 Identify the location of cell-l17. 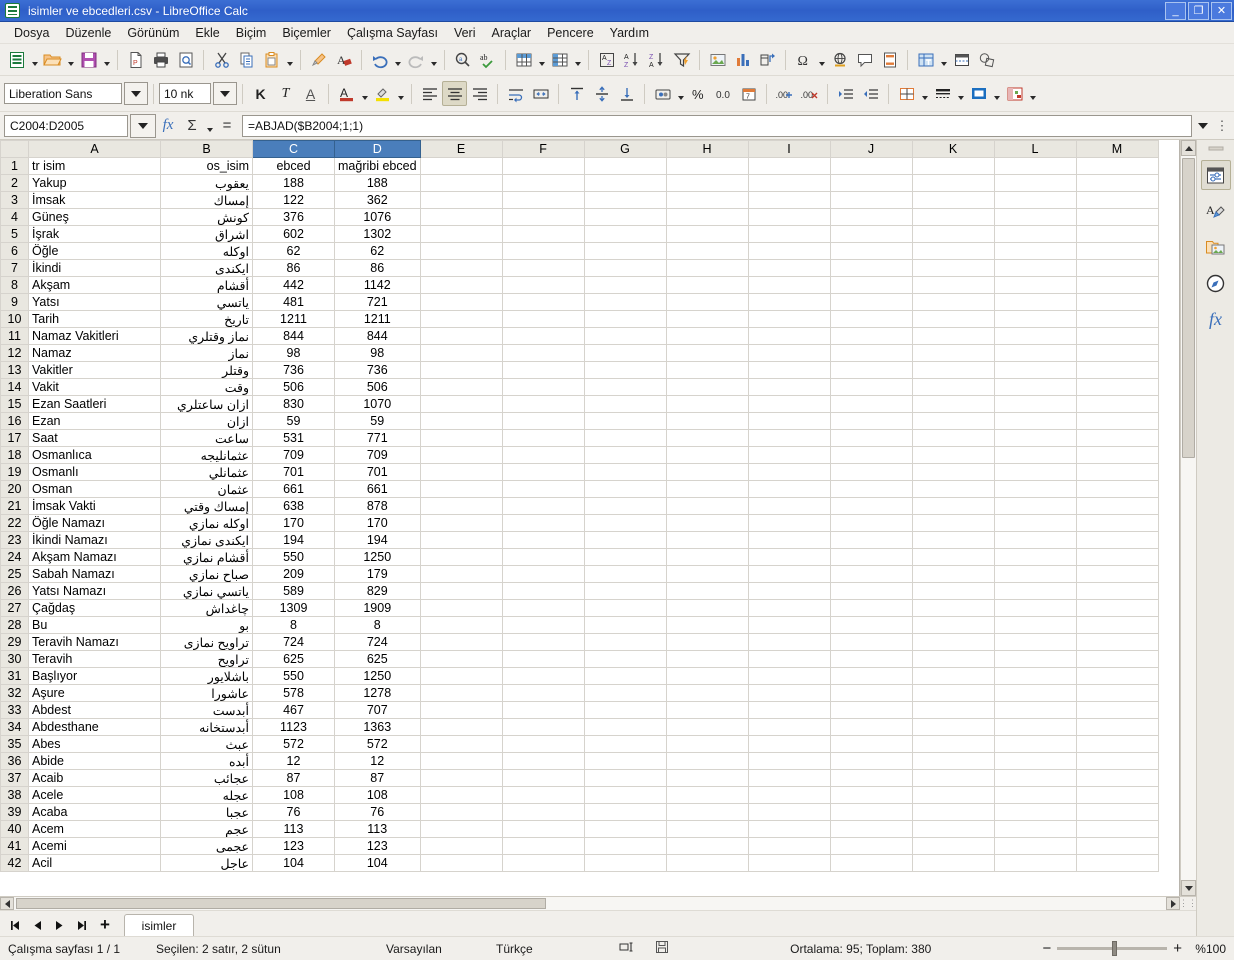
(1035, 438).